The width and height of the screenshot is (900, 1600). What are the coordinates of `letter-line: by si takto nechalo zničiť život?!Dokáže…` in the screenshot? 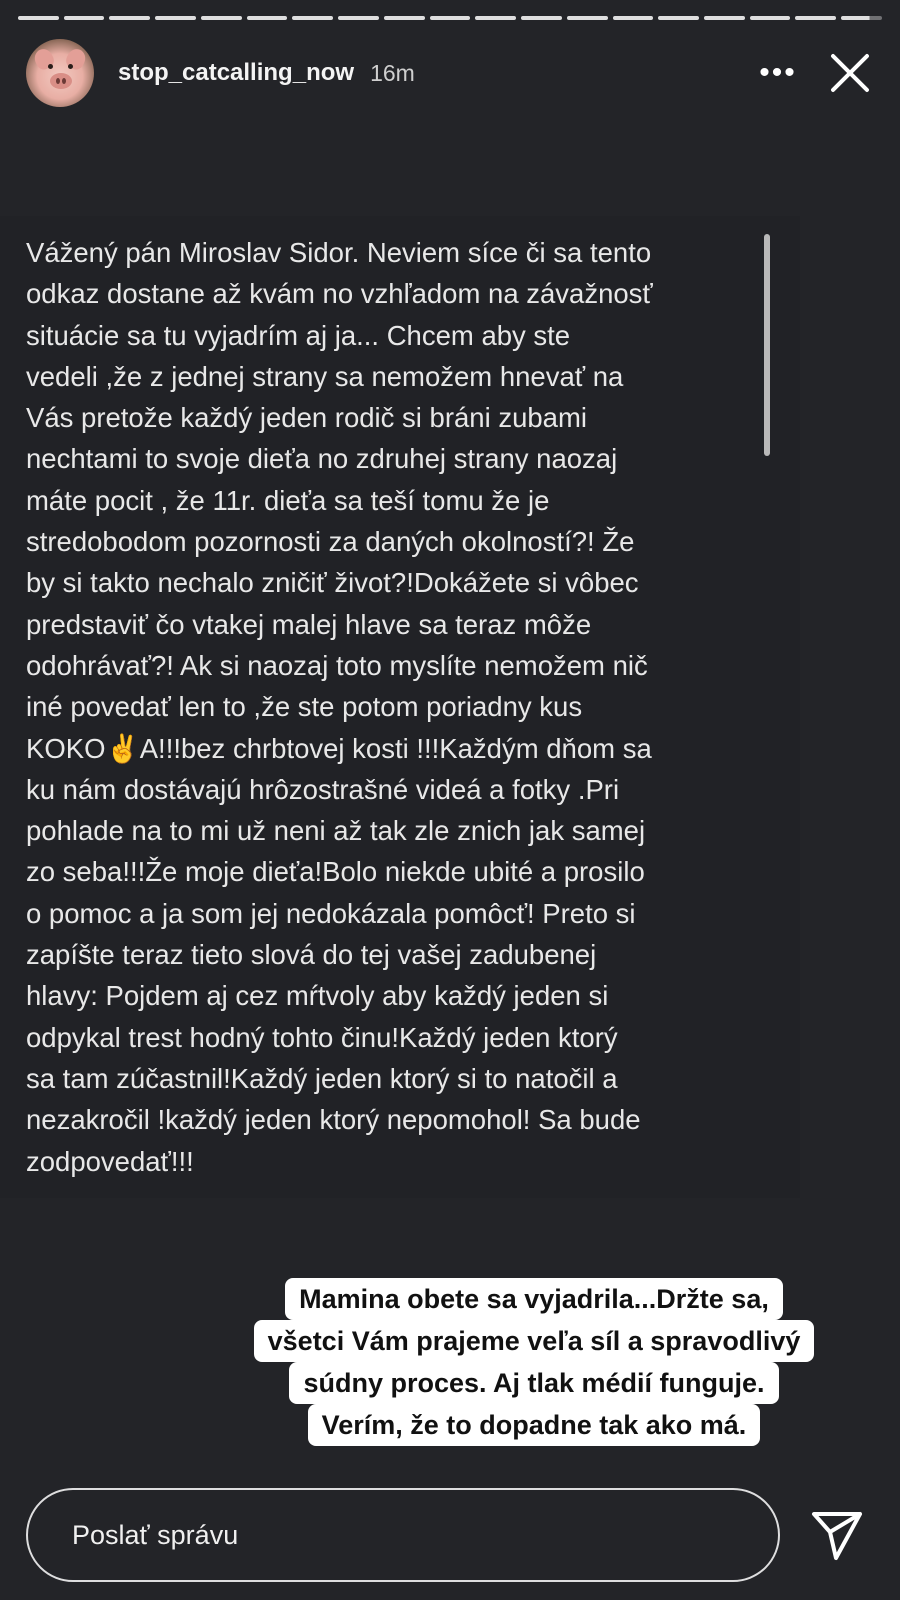 It's located at (332, 583).